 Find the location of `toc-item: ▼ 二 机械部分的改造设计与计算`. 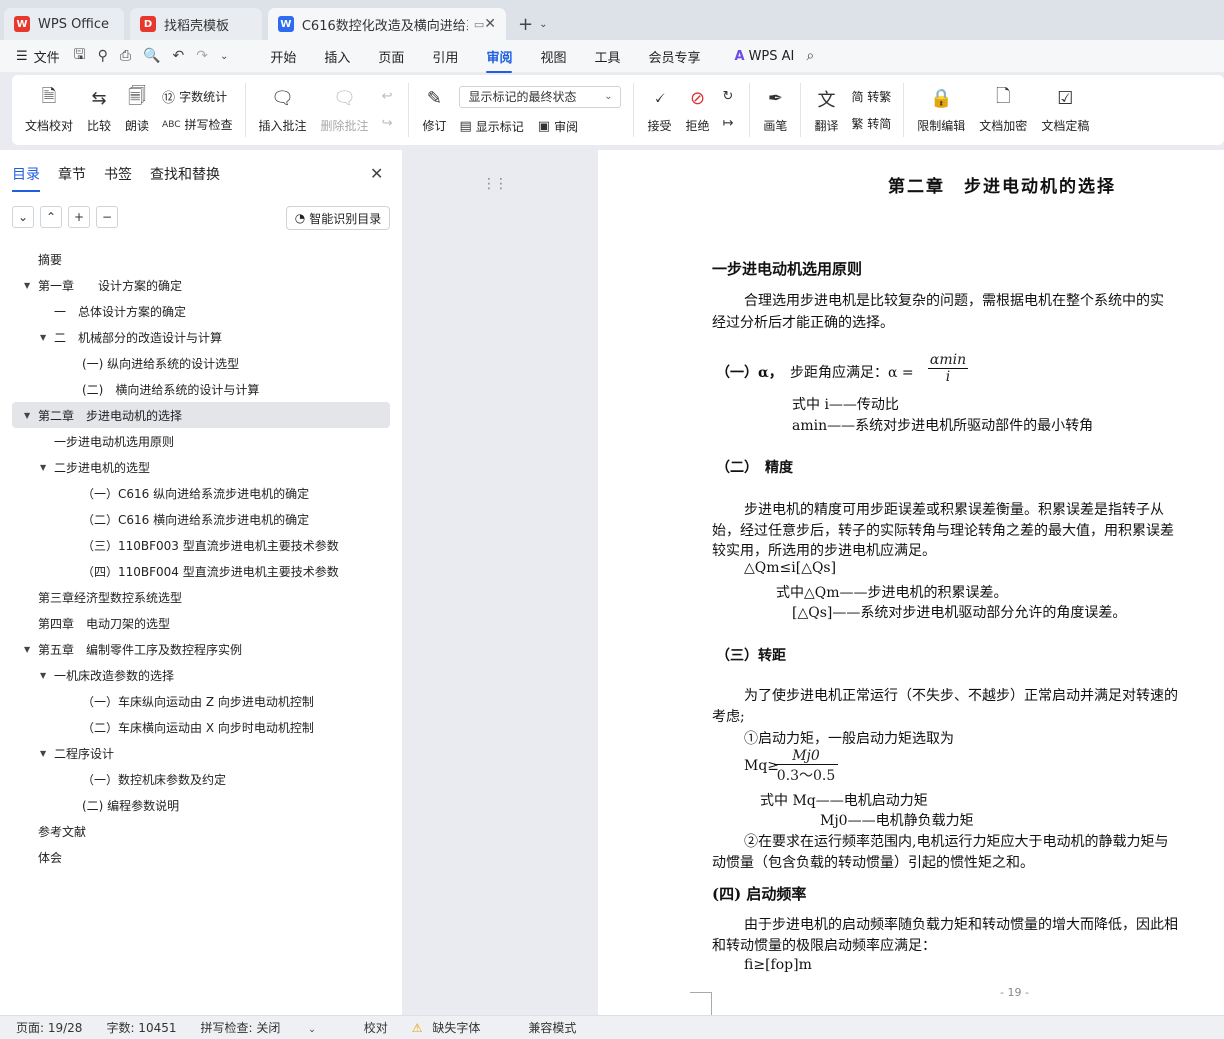

toc-item: ▼ 二 机械部分的改造设计与计算 is located at coordinates (201, 337).